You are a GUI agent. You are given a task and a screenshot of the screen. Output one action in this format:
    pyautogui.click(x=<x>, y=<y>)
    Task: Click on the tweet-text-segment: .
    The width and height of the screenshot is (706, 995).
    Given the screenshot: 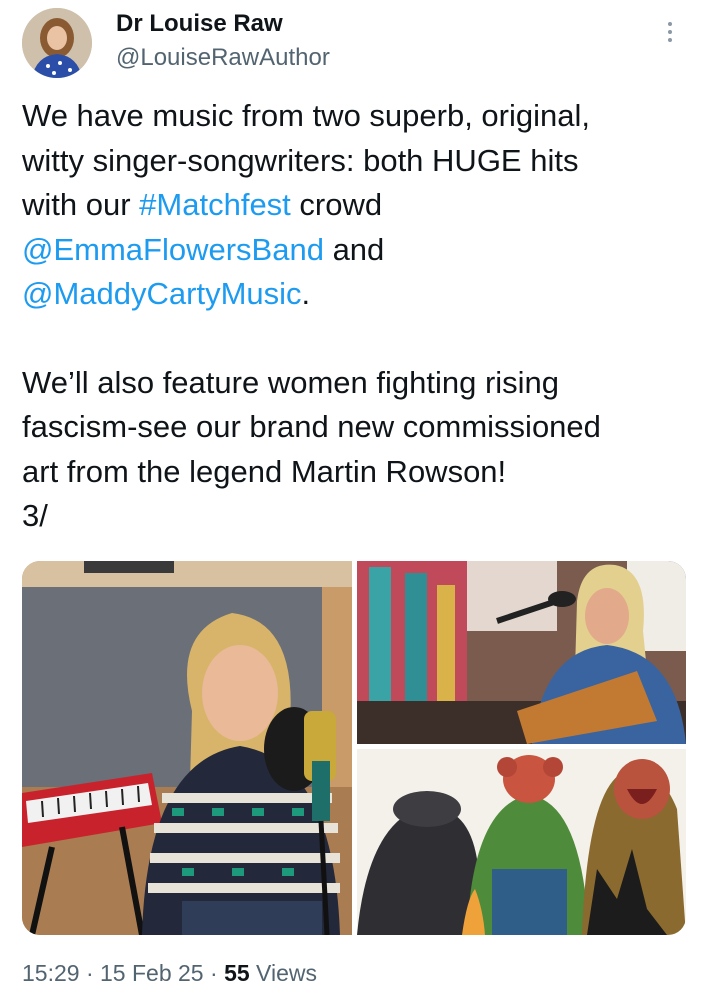 What is the action you would take?
    pyautogui.click(x=306, y=293)
    